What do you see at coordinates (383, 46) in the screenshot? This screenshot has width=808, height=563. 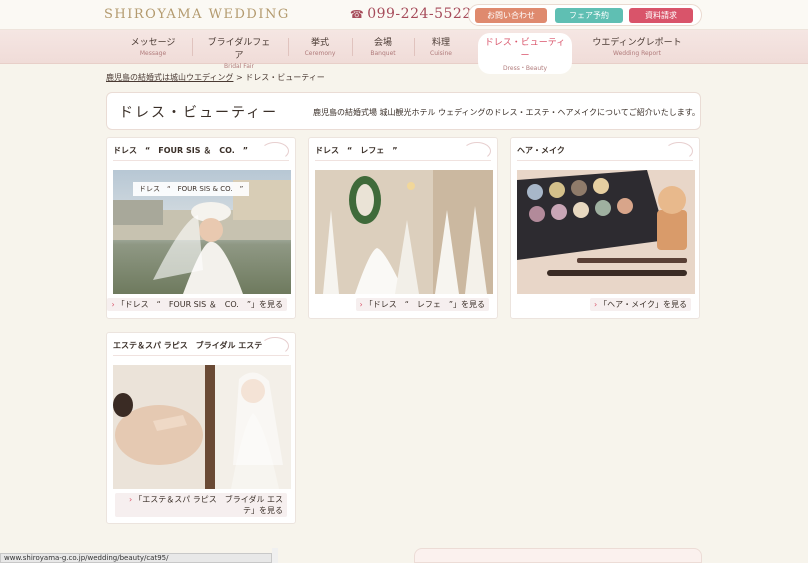 I see `nav-item-banquet: 会場 Banquet` at bounding box center [383, 46].